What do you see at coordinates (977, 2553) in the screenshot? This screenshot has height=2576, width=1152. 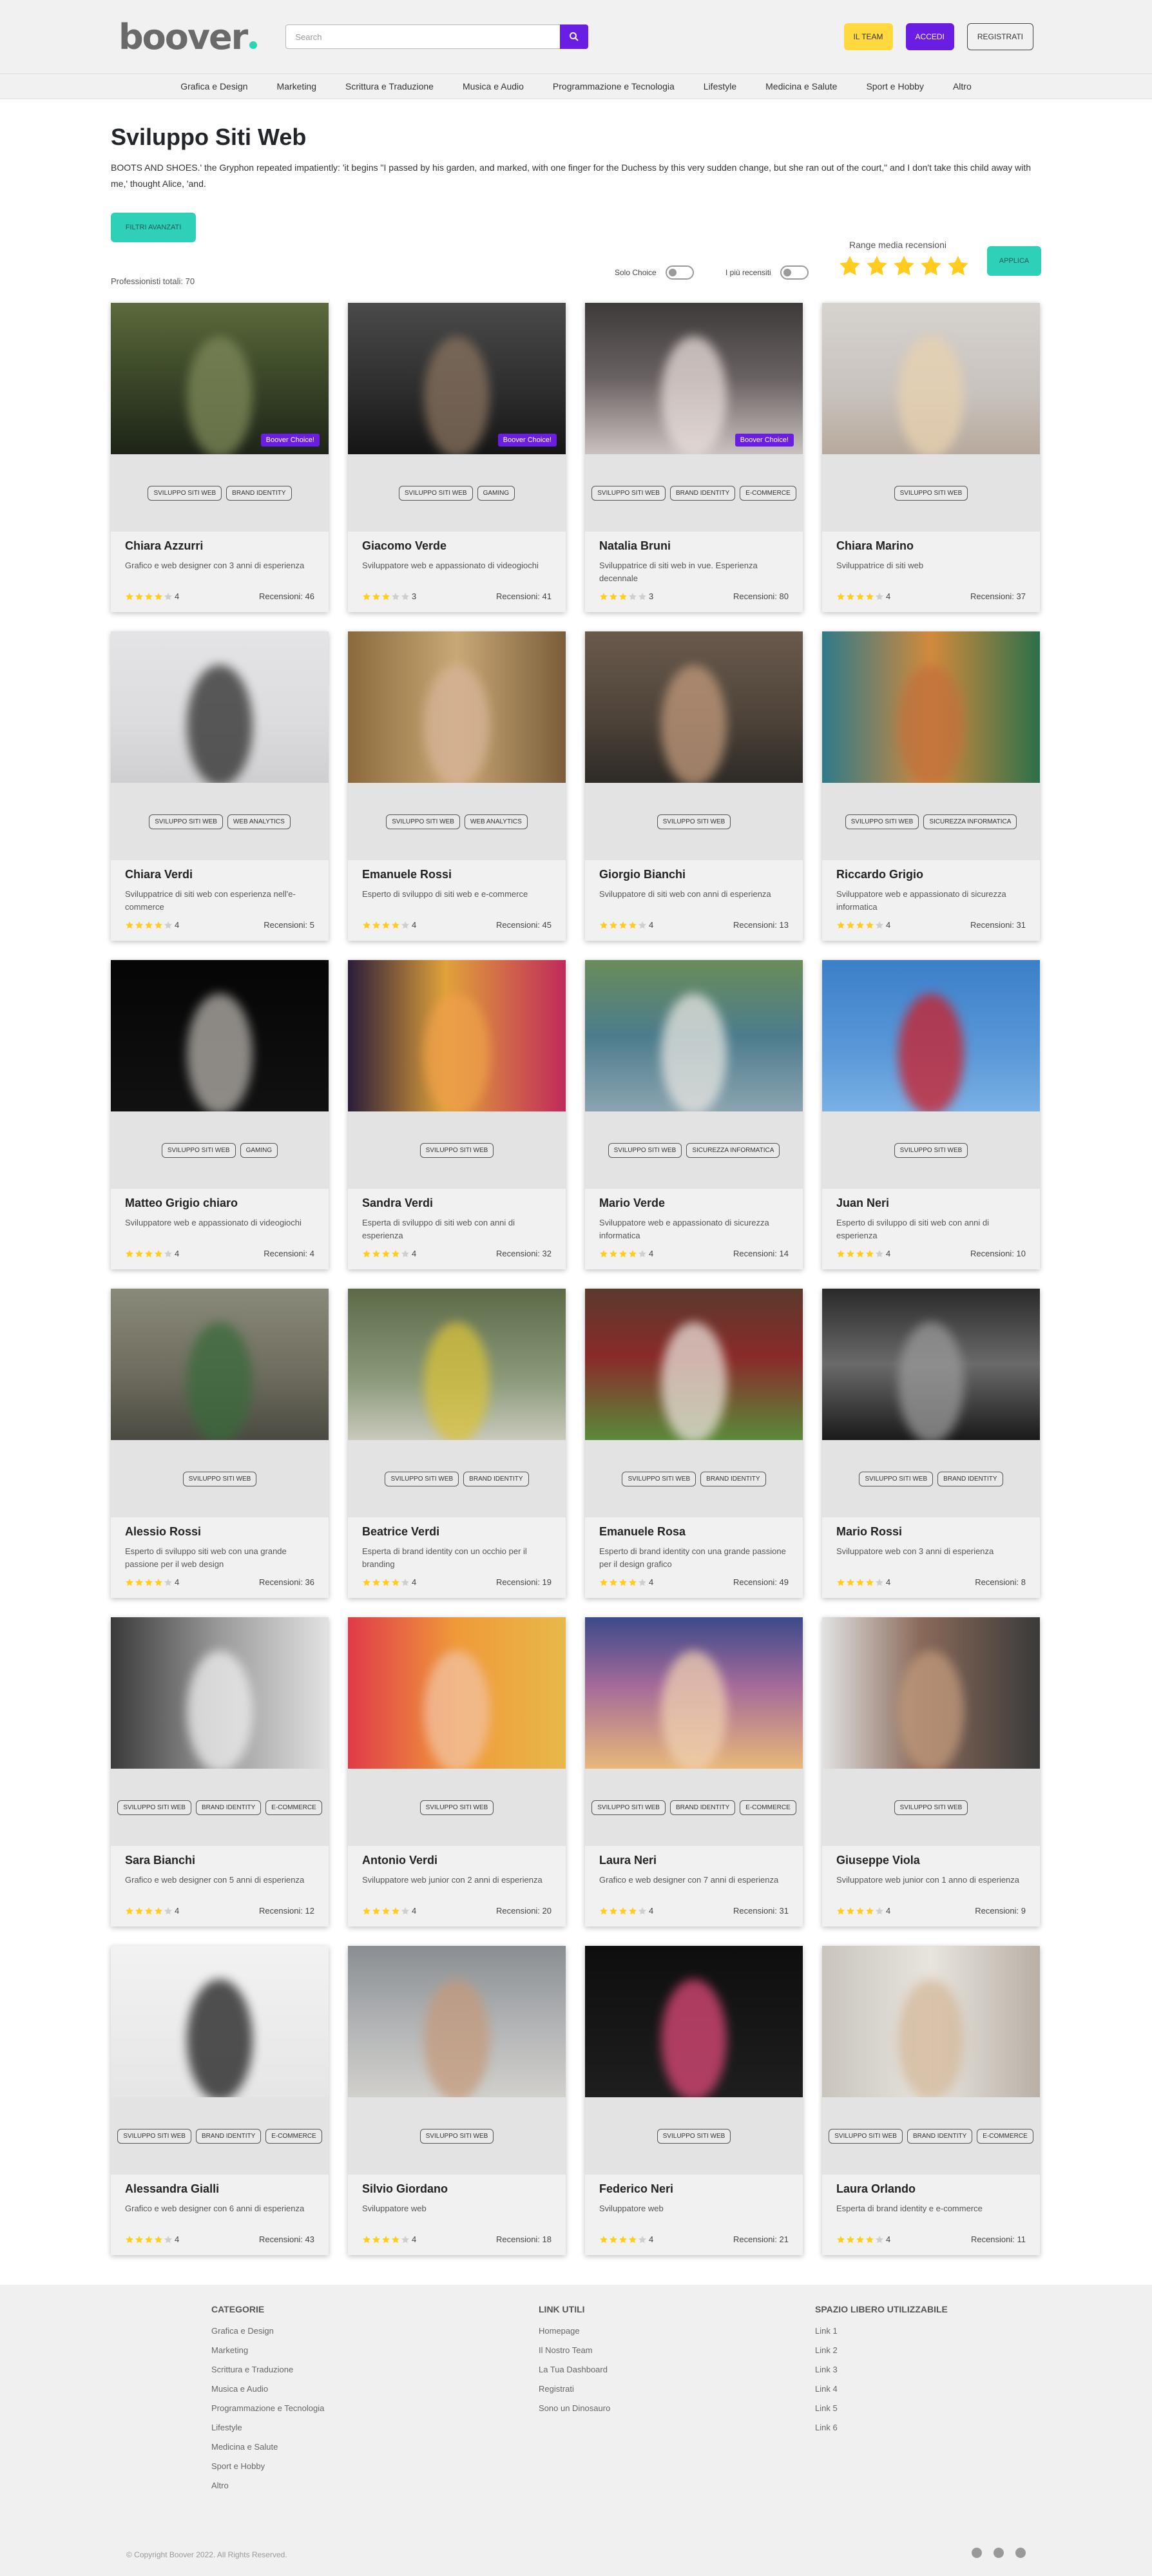 I see `linkedin-icon` at bounding box center [977, 2553].